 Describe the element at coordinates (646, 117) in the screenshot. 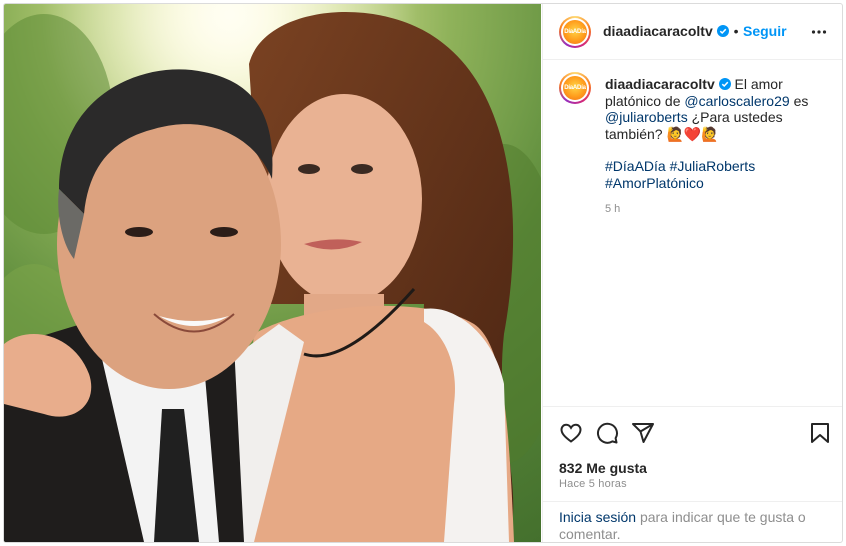

I see `mention-juliaroberts: @juliaroberts` at that location.